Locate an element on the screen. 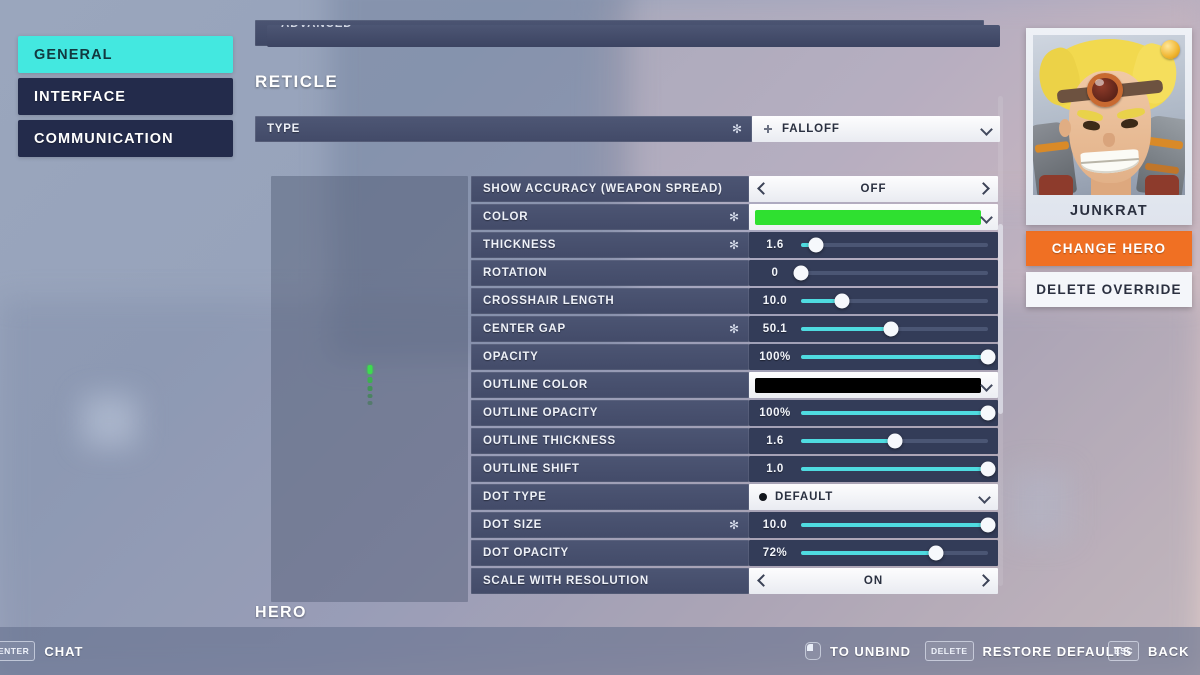  slider: 72% is located at coordinates (873, 553).